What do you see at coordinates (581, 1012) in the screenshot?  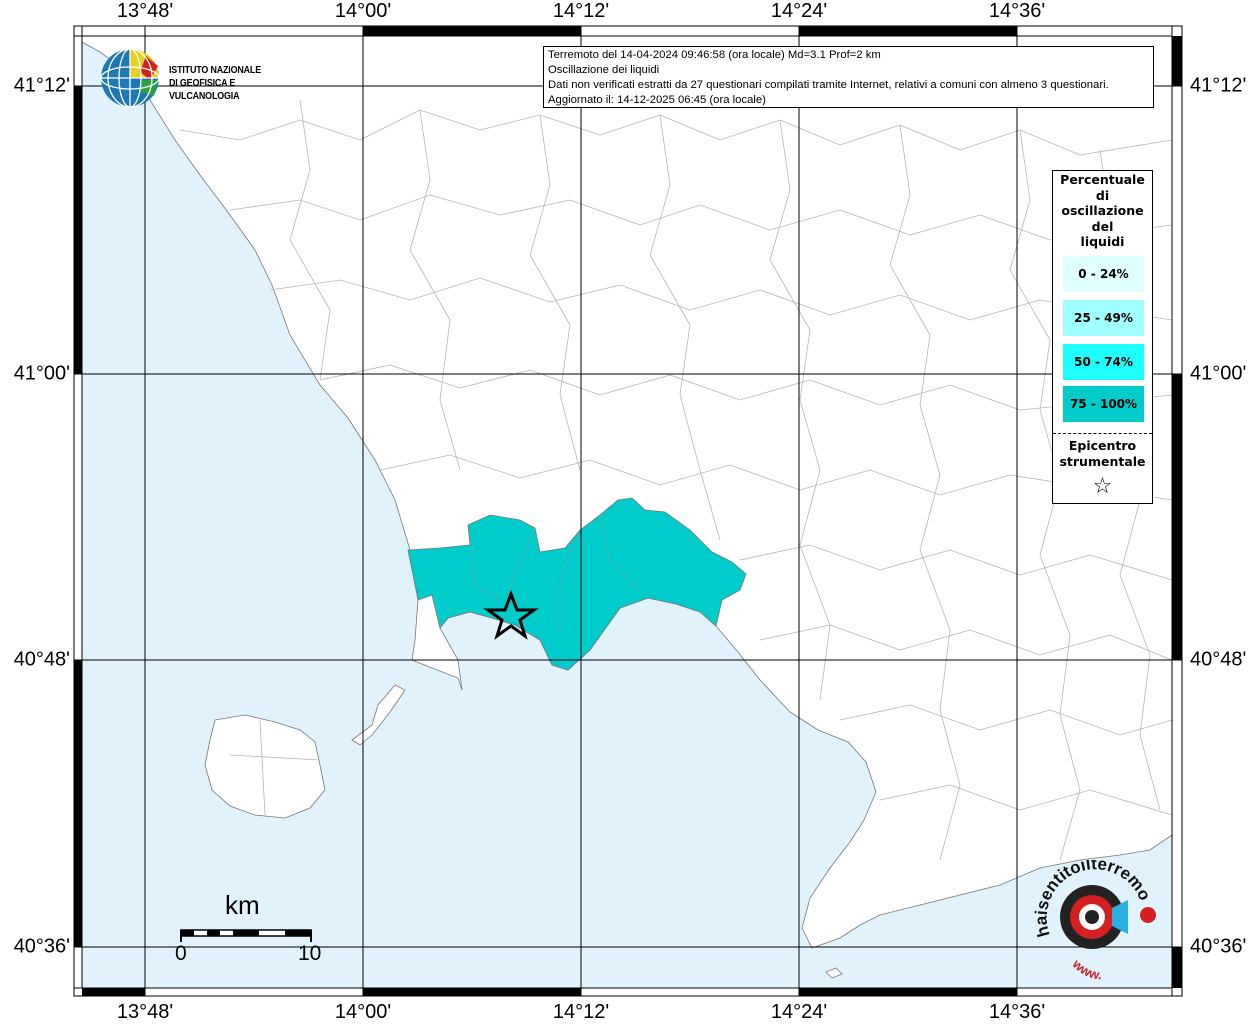 I see `lon-label-bottom-3: 14°12'` at bounding box center [581, 1012].